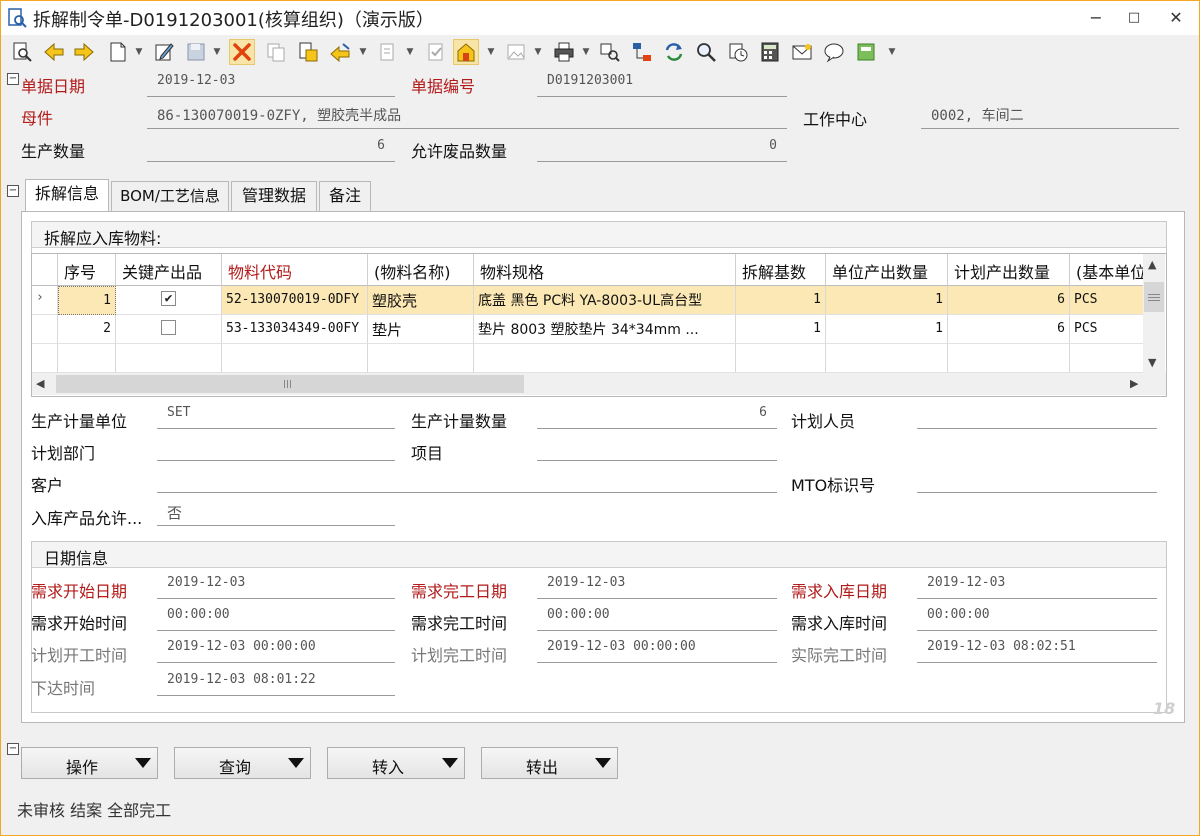 The width and height of the screenshot is (1200, 836). I want to click on table-cell-key-output, so click(169, 329).